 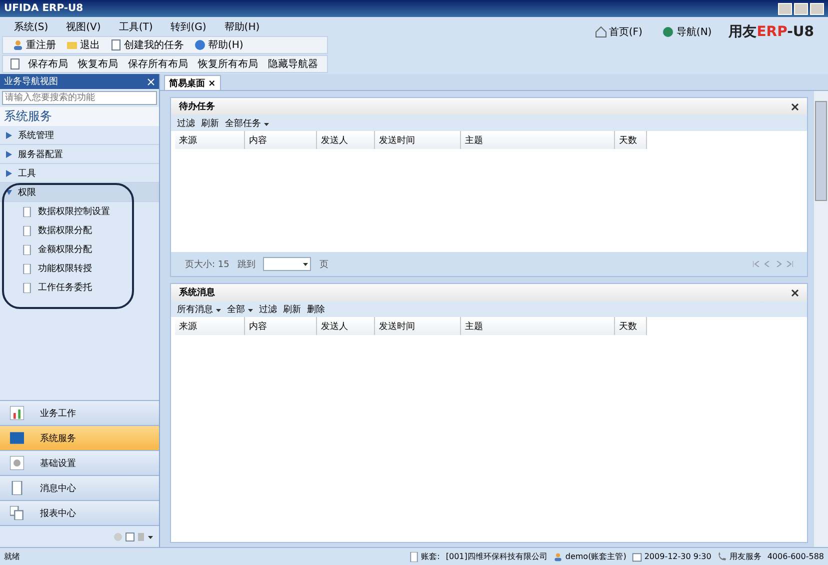 I want to click on panel-title: 待办任务, so click(x=197, y=106).